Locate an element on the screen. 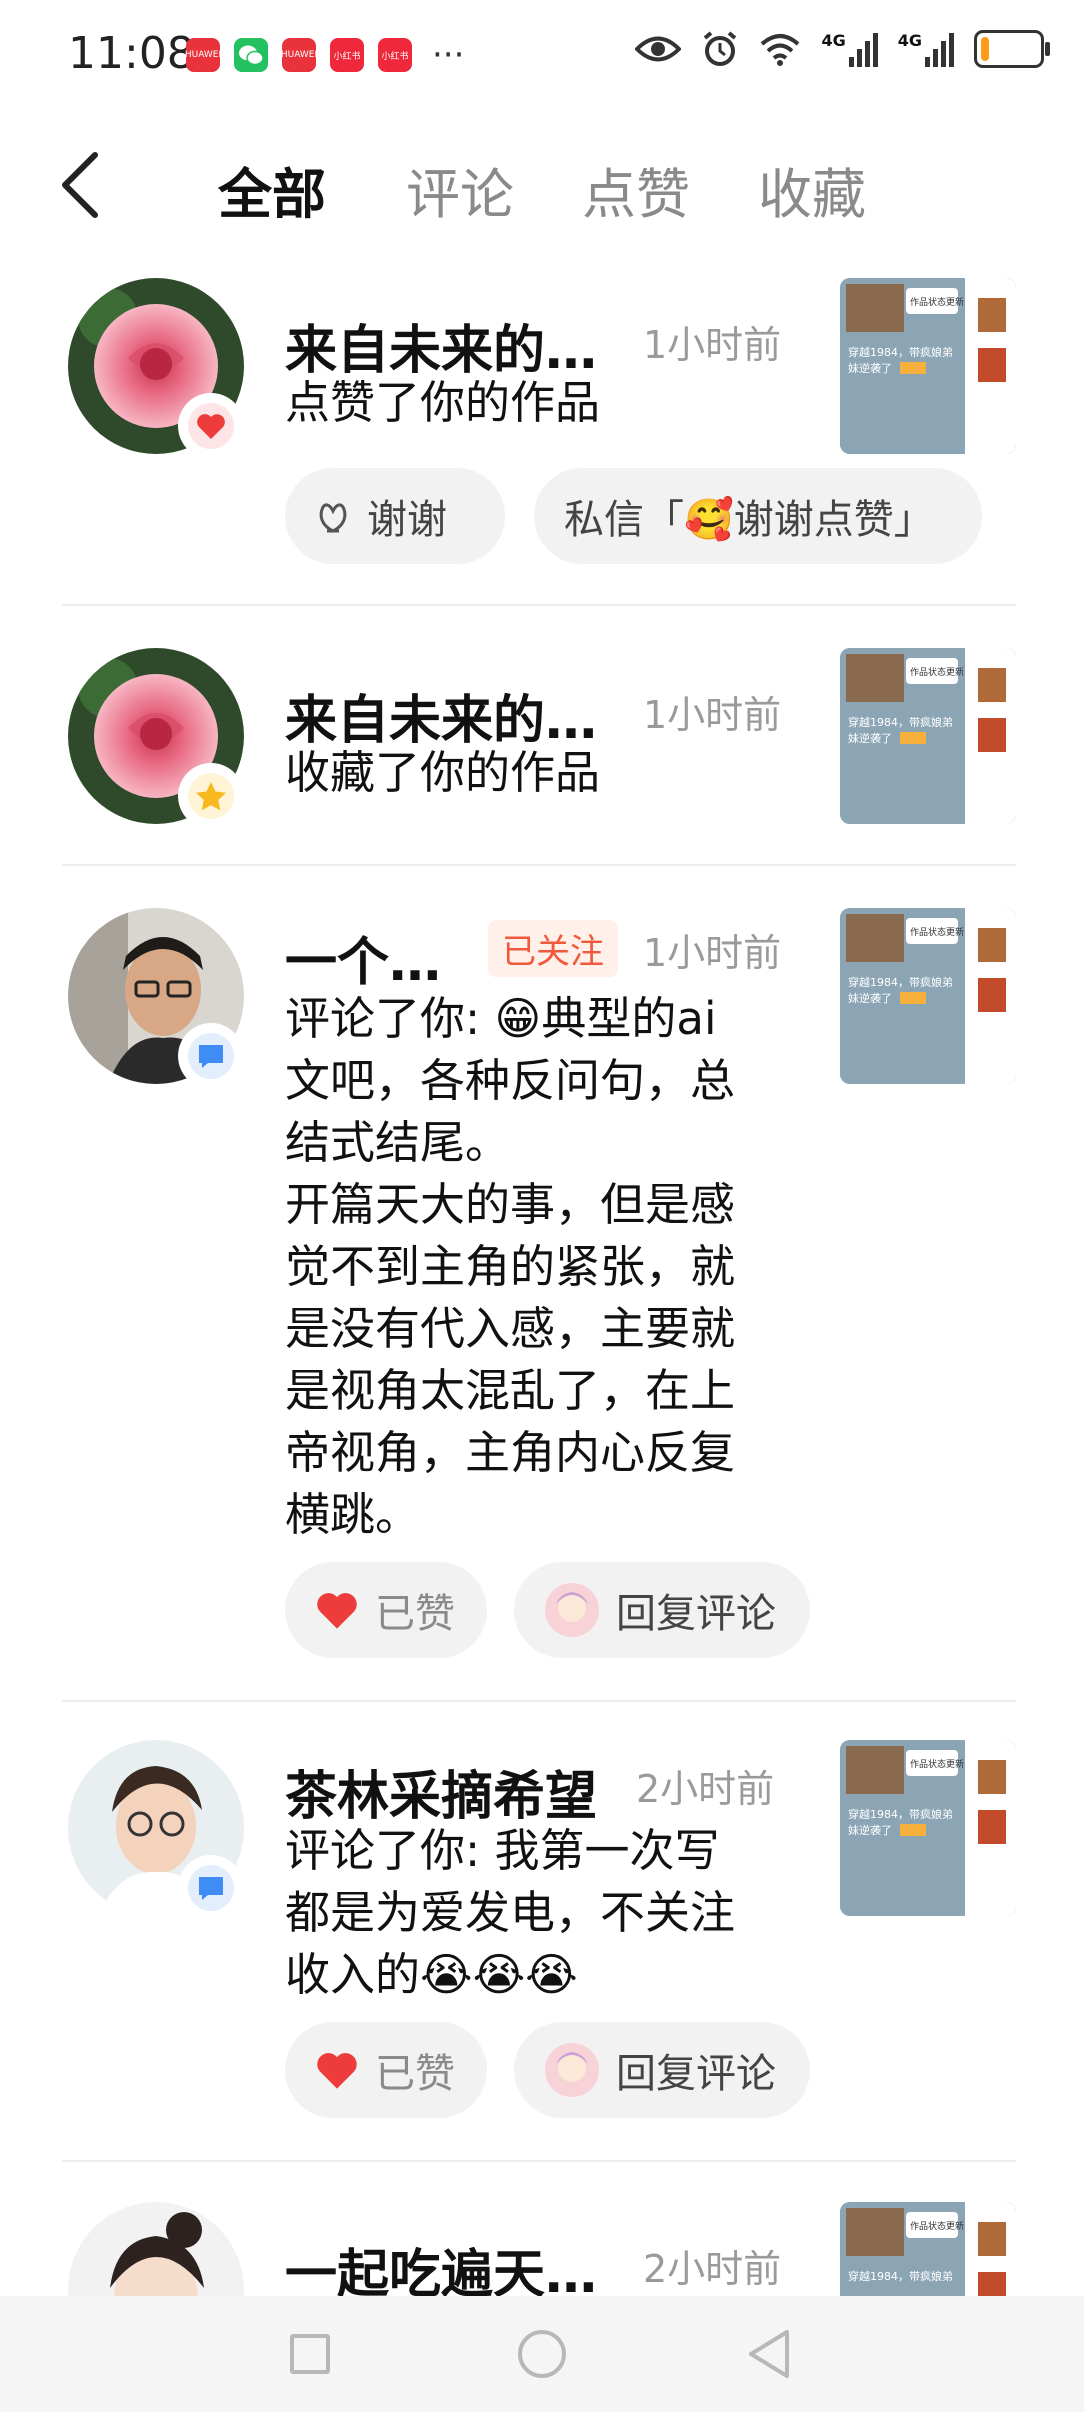  system-icons: 4G 4G is located at coordinates (842, 49).